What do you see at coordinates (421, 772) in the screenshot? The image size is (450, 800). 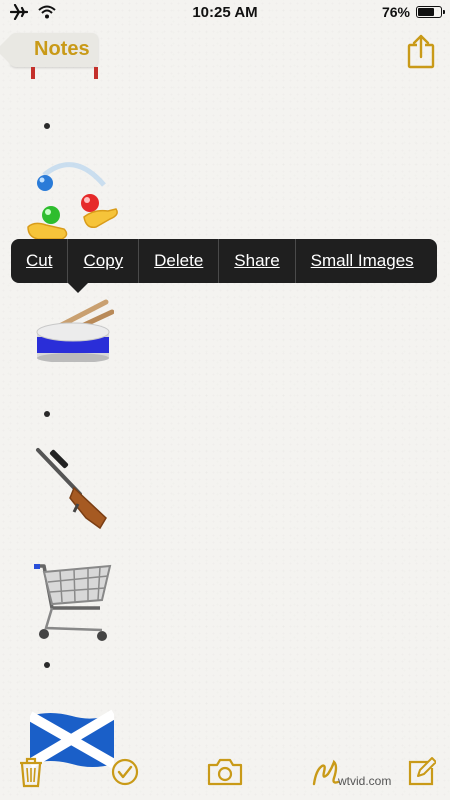 I see `compose-icon` at bounding box center [421, 772].